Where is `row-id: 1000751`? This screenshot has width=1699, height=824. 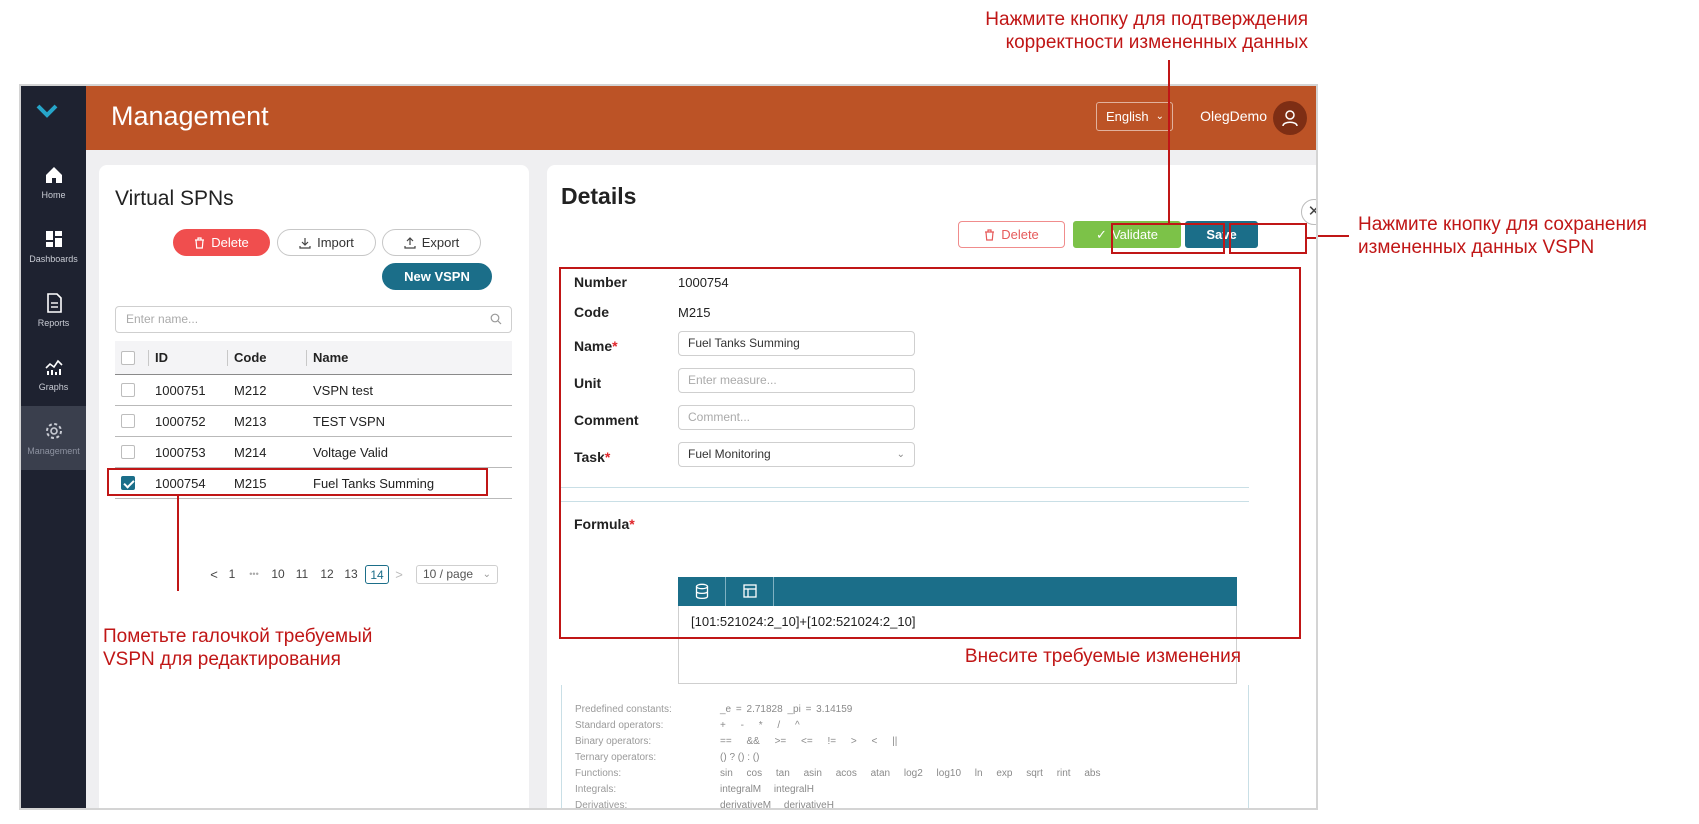
row-id: 1000751 is located at coordinates (180, 390).